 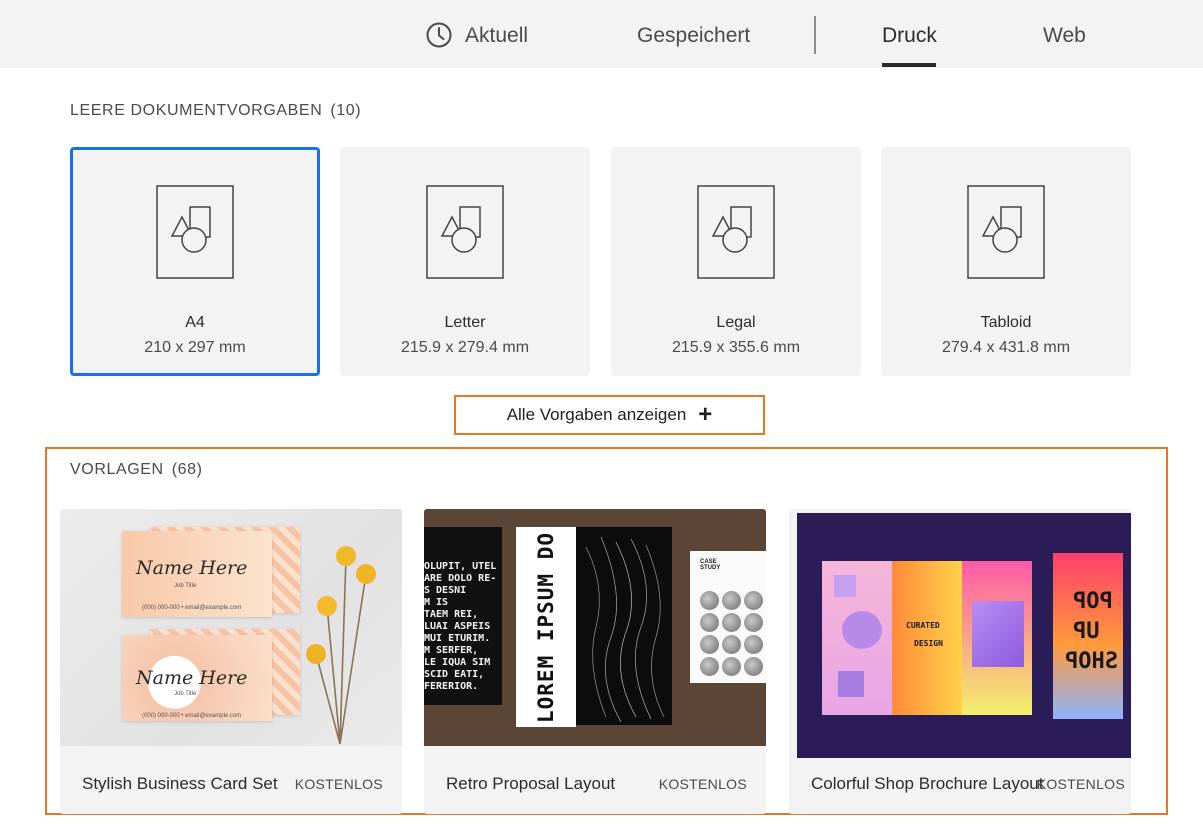 I want to click on tab-druck: Druck, so click(x=909, y=36).